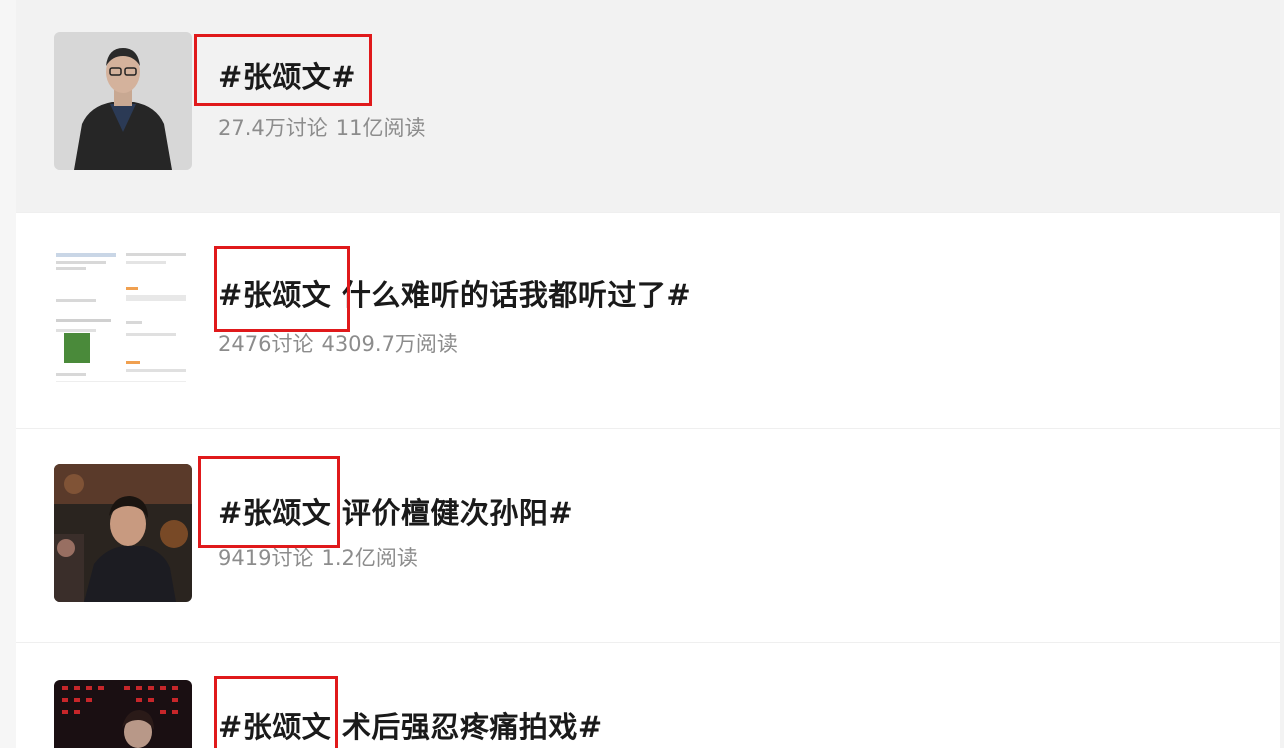 The width and height of the screenshot is (1284, 748). I want to click on discussion-count: 2476讨论, so click(266, 344).